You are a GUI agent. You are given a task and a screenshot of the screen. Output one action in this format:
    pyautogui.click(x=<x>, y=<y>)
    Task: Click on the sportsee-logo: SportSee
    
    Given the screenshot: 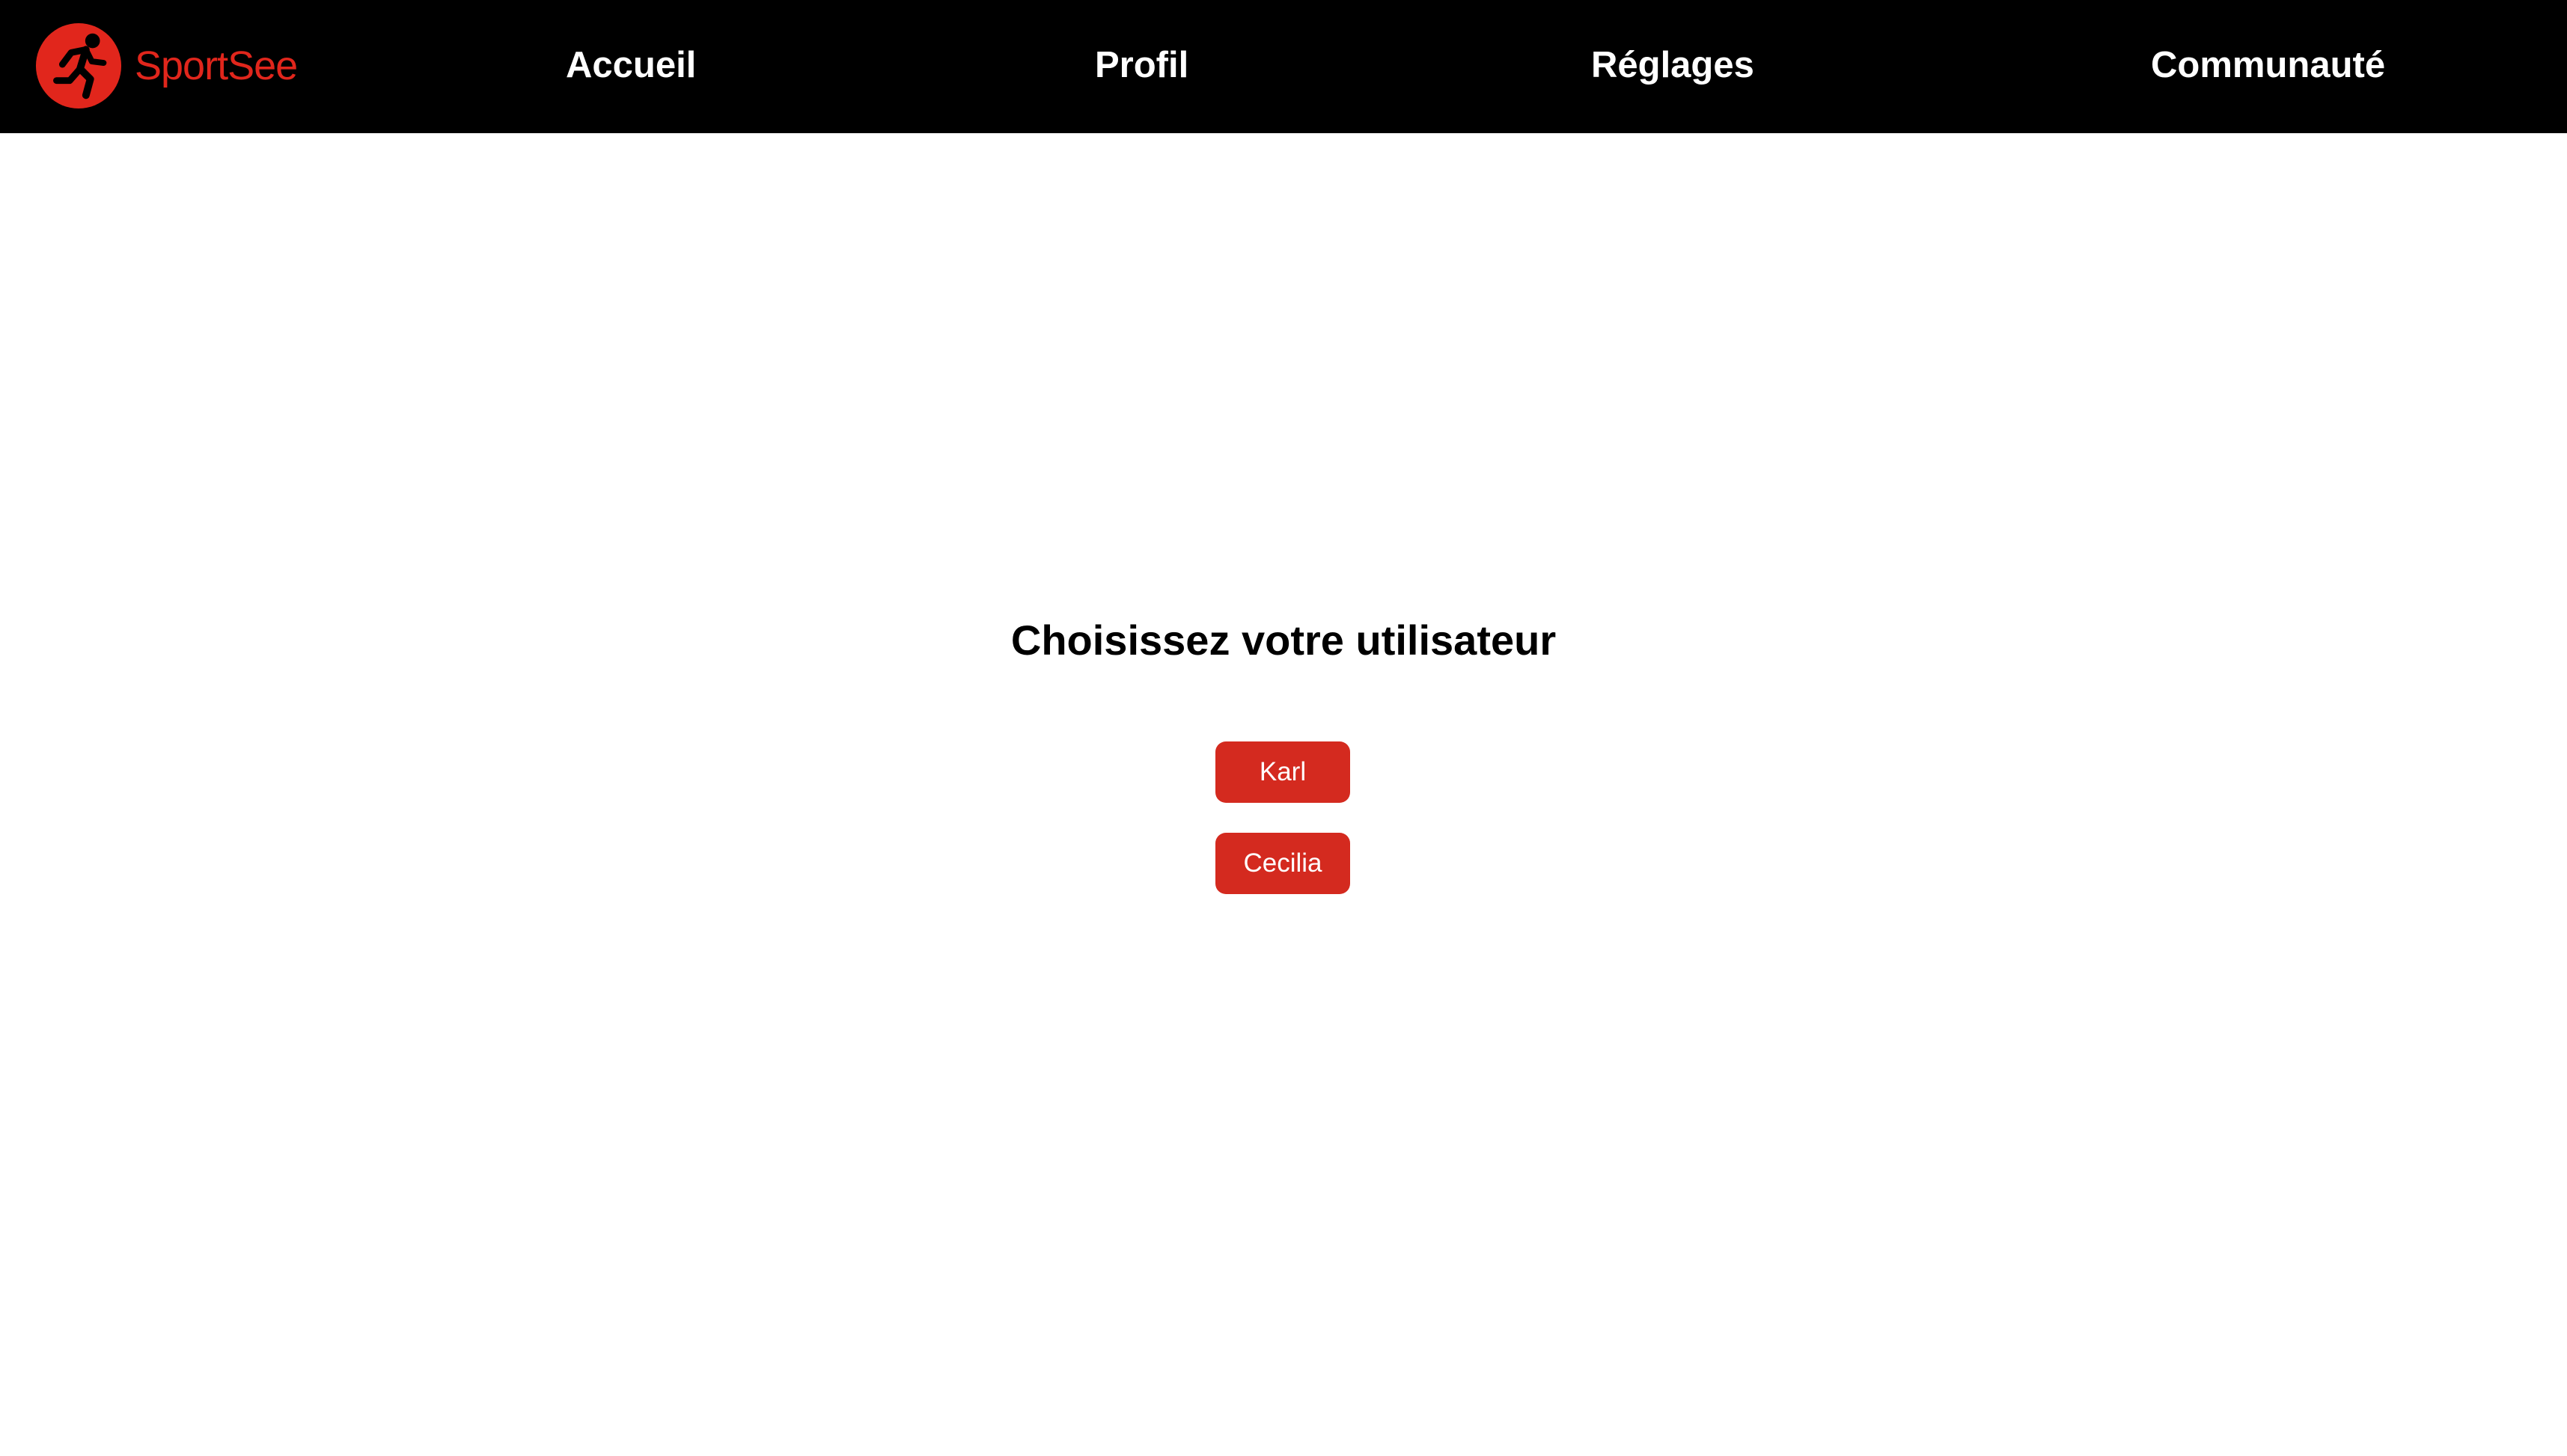 What is the action you would take?
    pyautogui.click(x=166, y=66)
    